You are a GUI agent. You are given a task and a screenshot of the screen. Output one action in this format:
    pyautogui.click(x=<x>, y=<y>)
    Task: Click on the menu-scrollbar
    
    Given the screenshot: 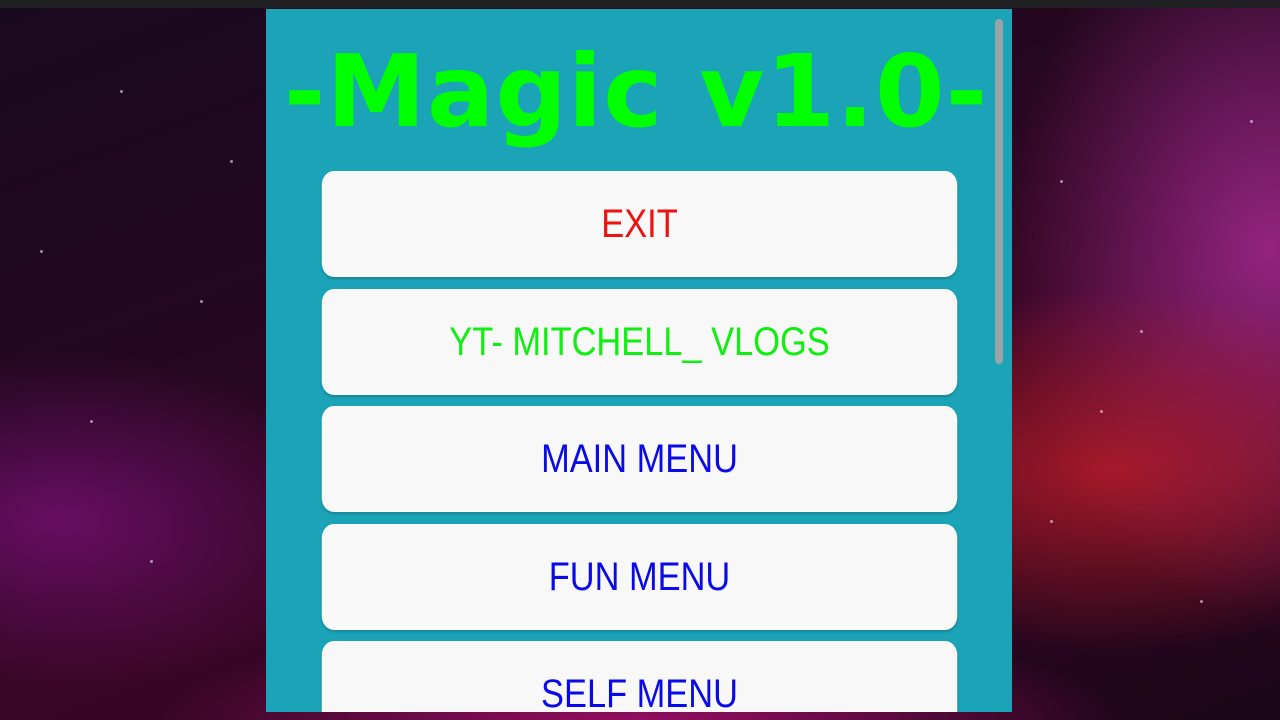 What is the action you would take?
    pyautogui.click(x=999, y=364)
    